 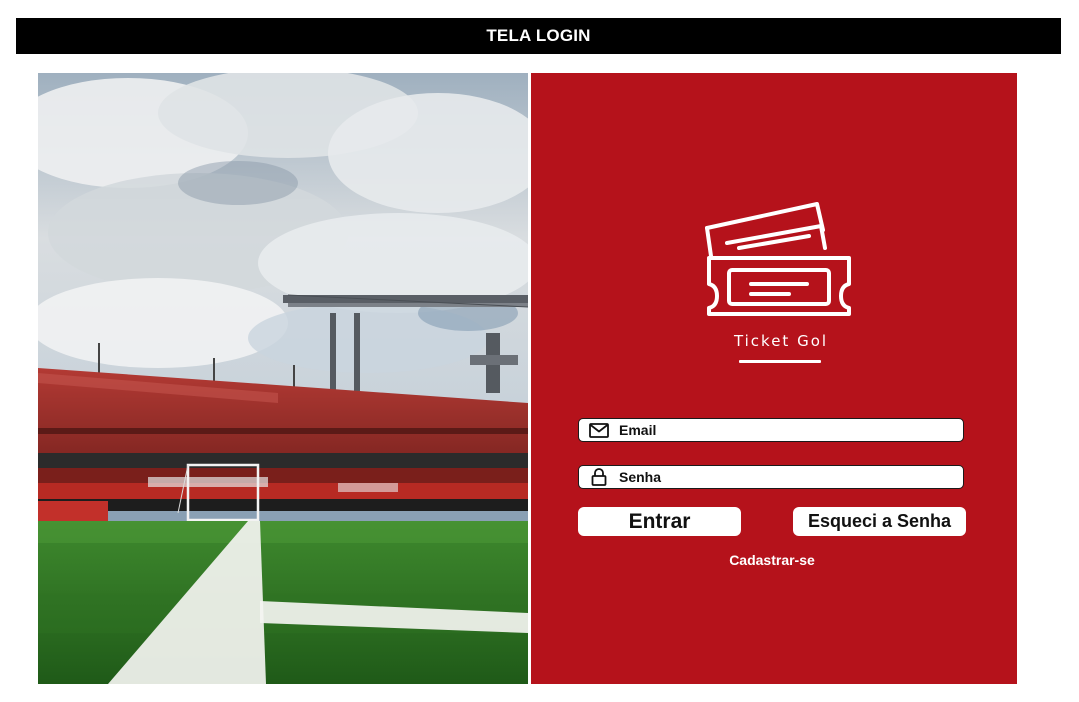 I want to click on enter-button: Entrar, so click(x=659, y=521).